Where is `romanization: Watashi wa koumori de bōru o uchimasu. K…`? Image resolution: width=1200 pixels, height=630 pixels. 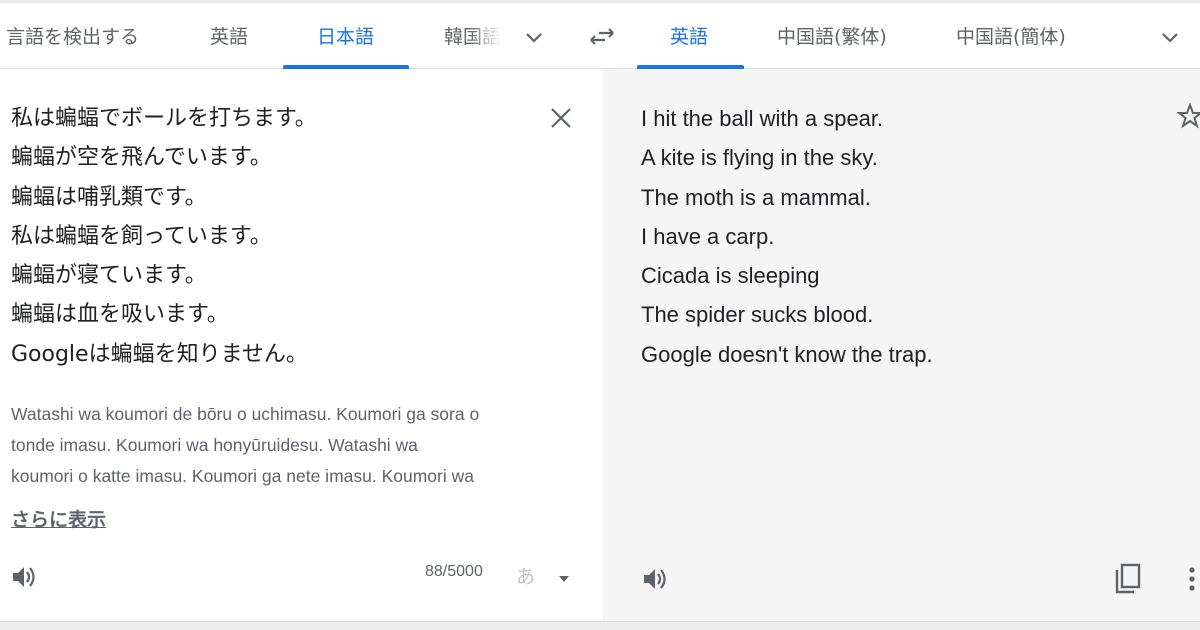
romanization: Watashi wa koumori de bōru o uchimasu. K… is located at coordinates (298, 445).